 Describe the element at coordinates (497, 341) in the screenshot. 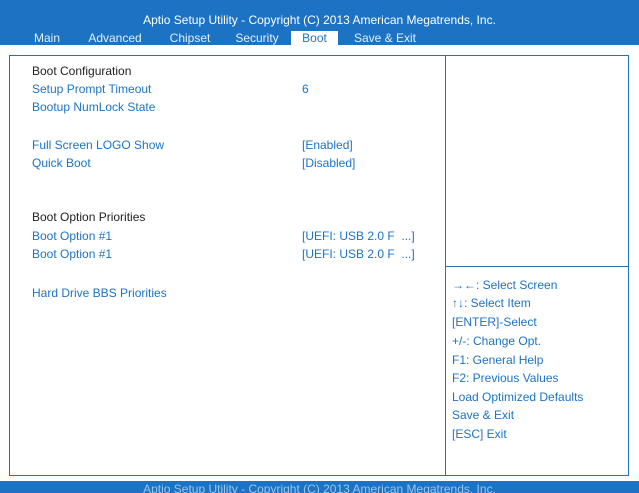

I see `help-line-change-opt: +/-: Change Opt.` at that location.